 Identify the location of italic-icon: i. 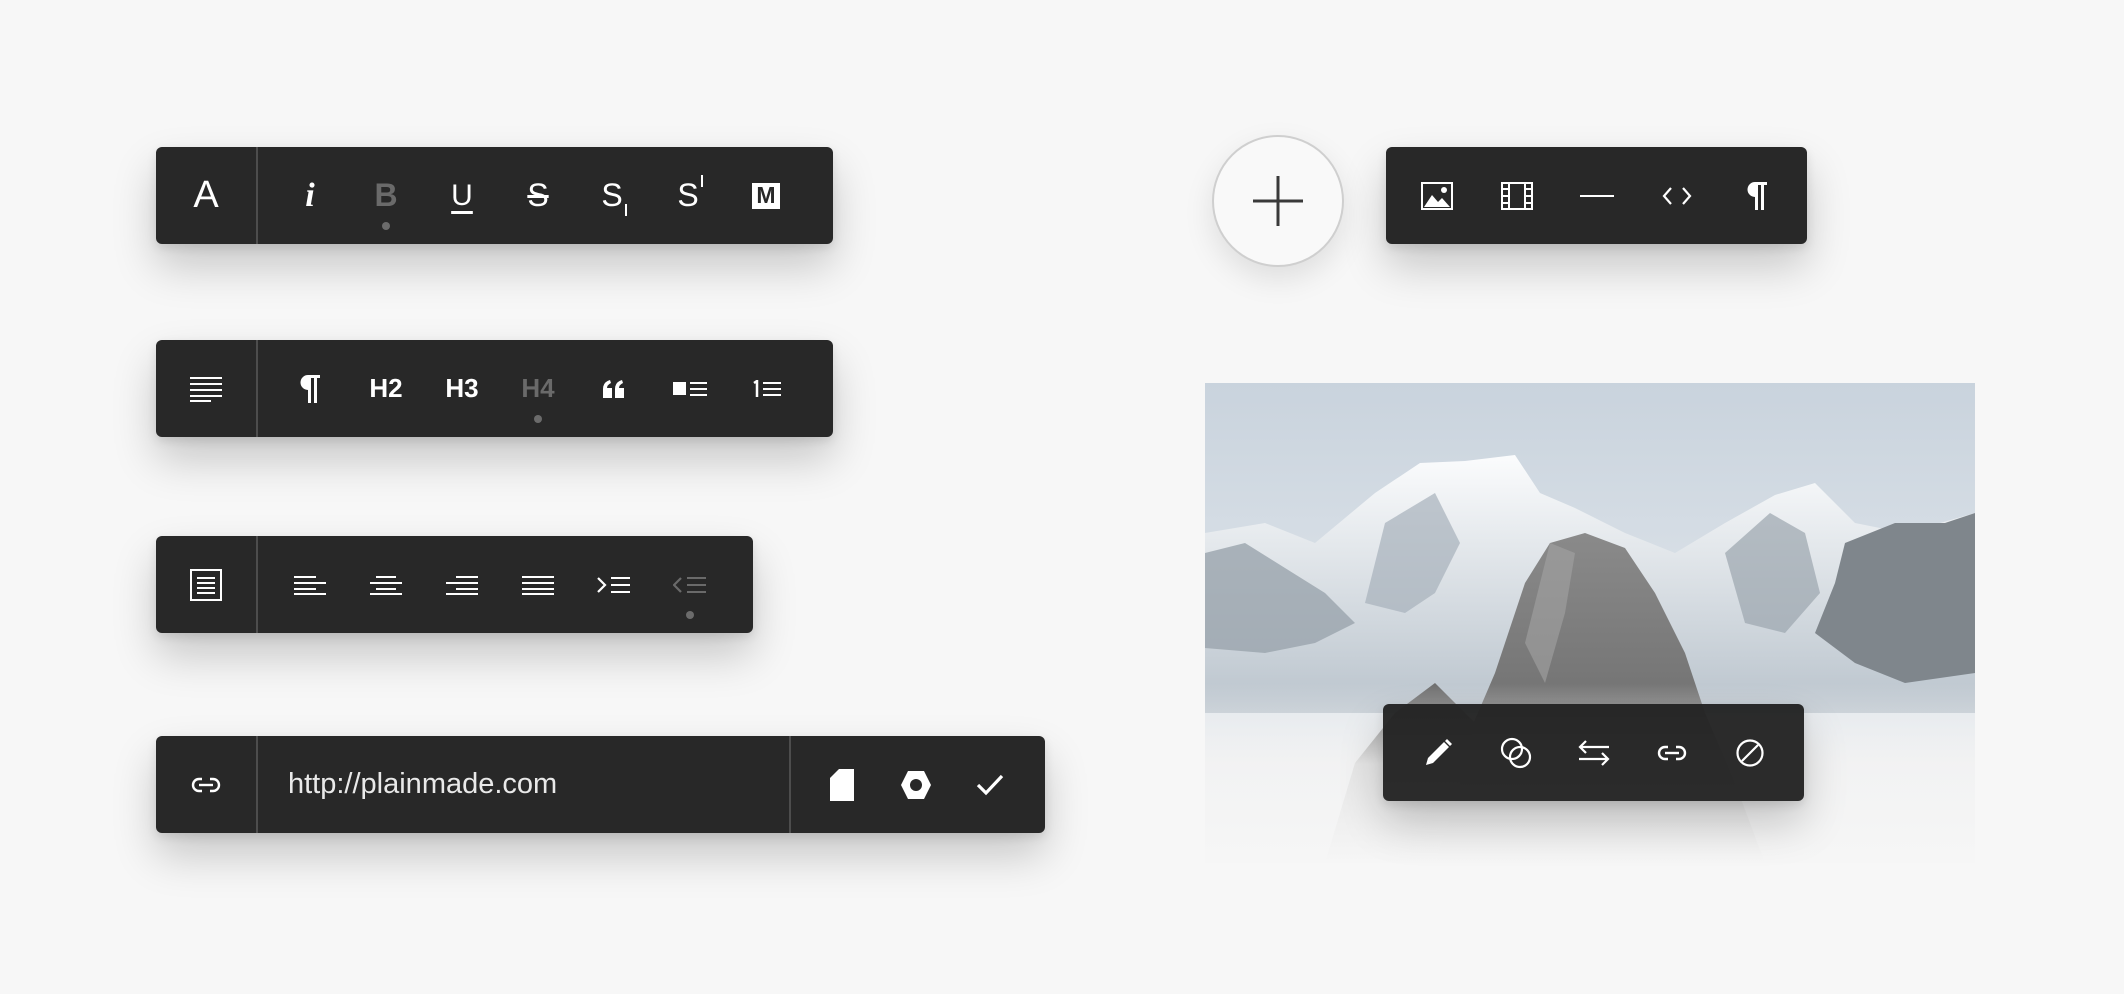
(310, 195).